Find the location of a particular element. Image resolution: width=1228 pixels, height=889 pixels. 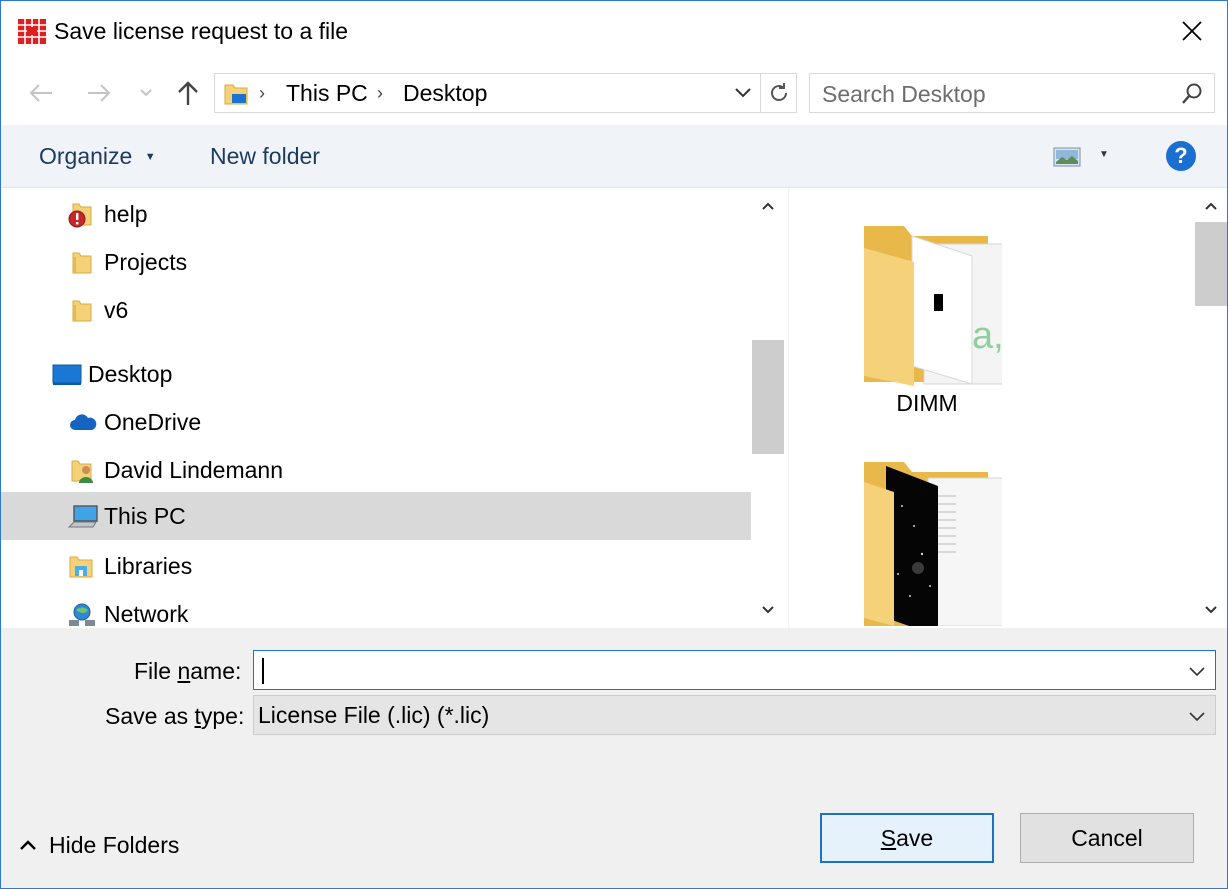

refresh-icon is located at coordinates (778, 92).